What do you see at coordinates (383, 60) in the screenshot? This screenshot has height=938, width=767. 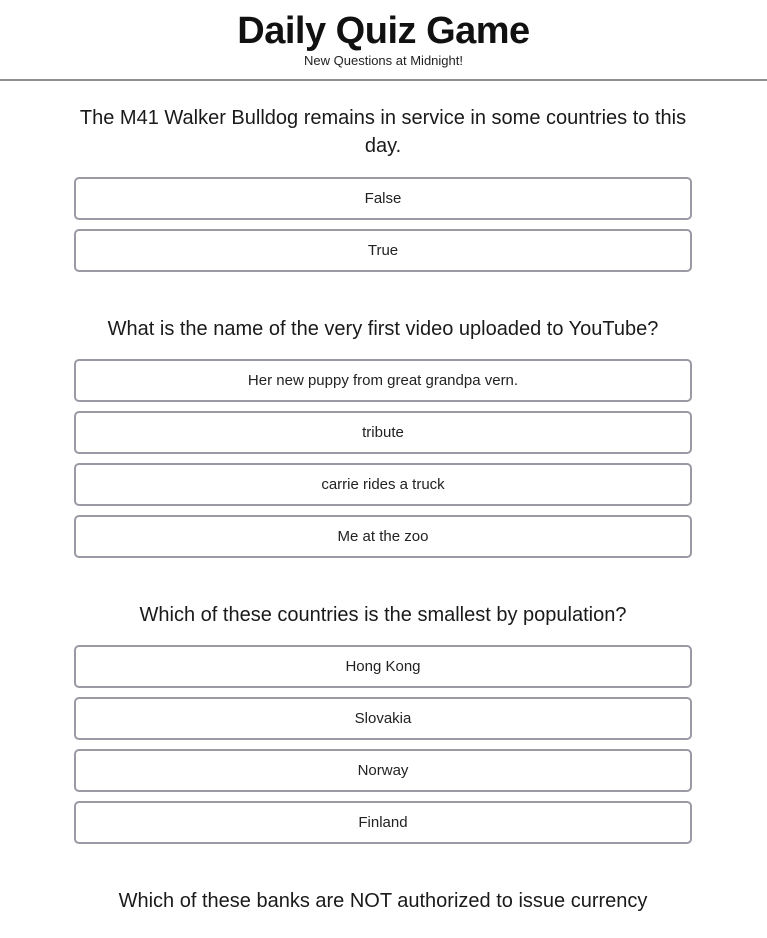 I see `page-subtitle: New Questions at Midnight!` at bounding box center [383, 60].